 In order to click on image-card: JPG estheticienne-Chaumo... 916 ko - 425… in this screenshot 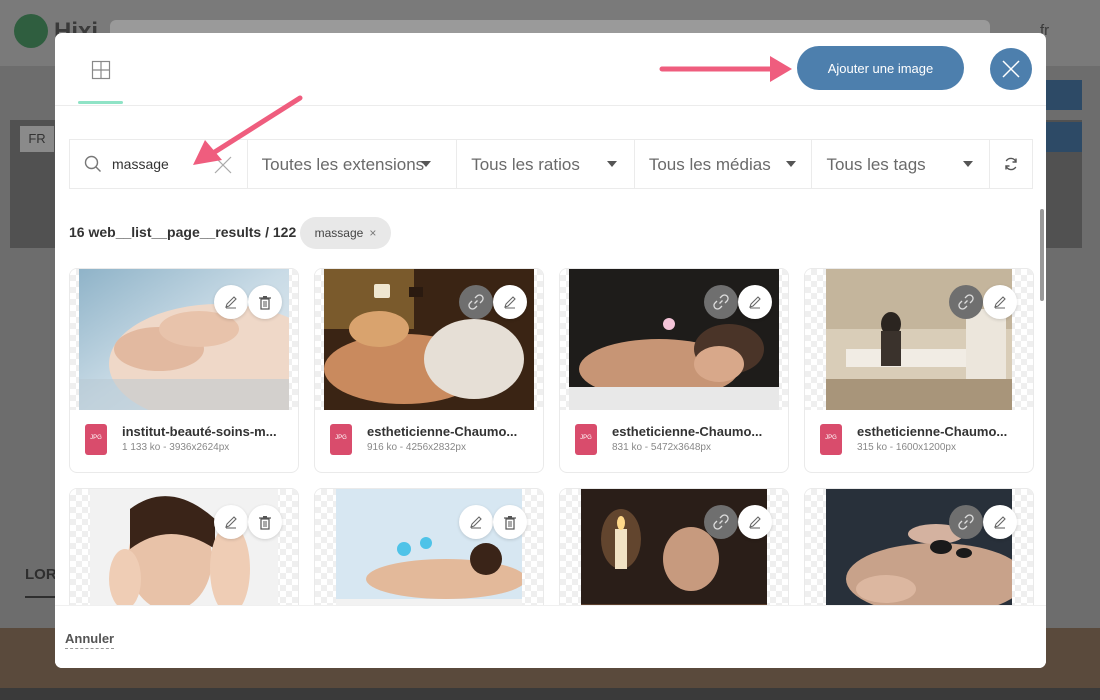, I will do `click(429, 370)`.